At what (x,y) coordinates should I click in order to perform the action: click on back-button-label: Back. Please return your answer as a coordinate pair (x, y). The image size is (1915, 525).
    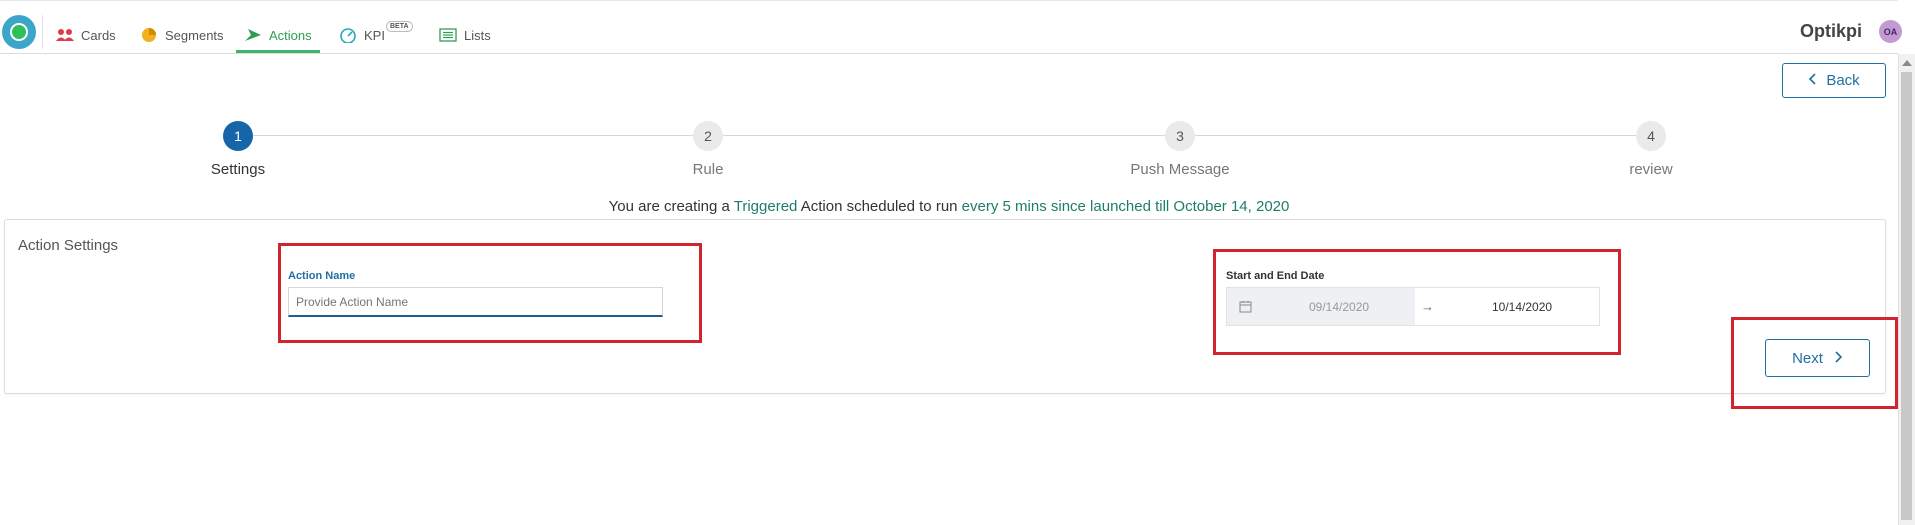
    Looking at the image, I should click on (1843, 80).